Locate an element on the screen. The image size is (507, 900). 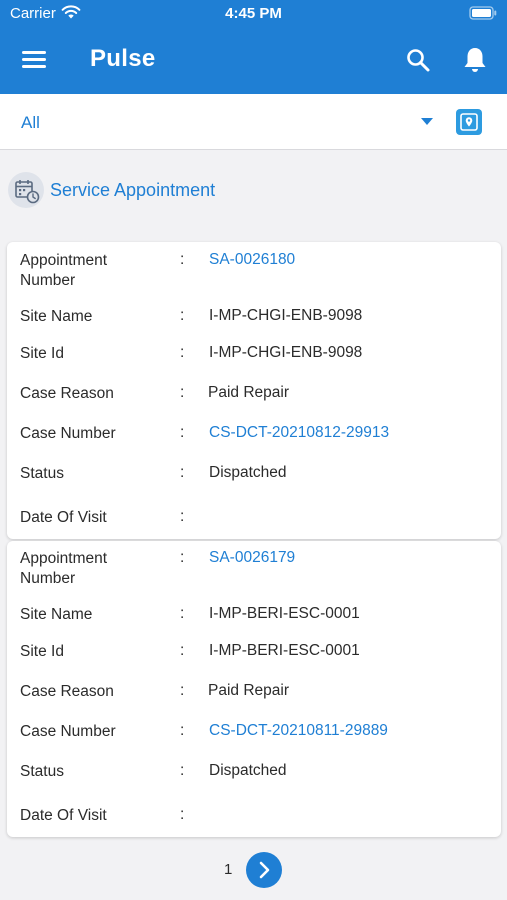
map-pin-icon is located at coordinates (469, 122).